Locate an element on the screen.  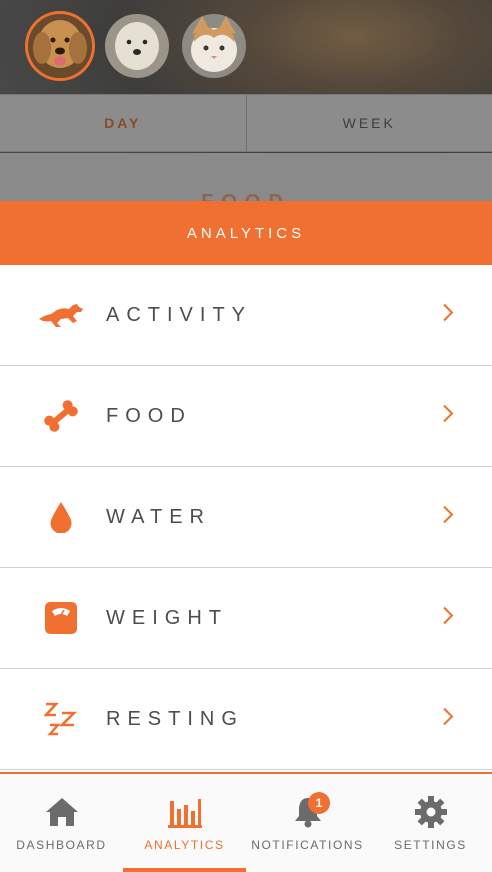
list-item-label: WATER is located at coordinates (158, 516).